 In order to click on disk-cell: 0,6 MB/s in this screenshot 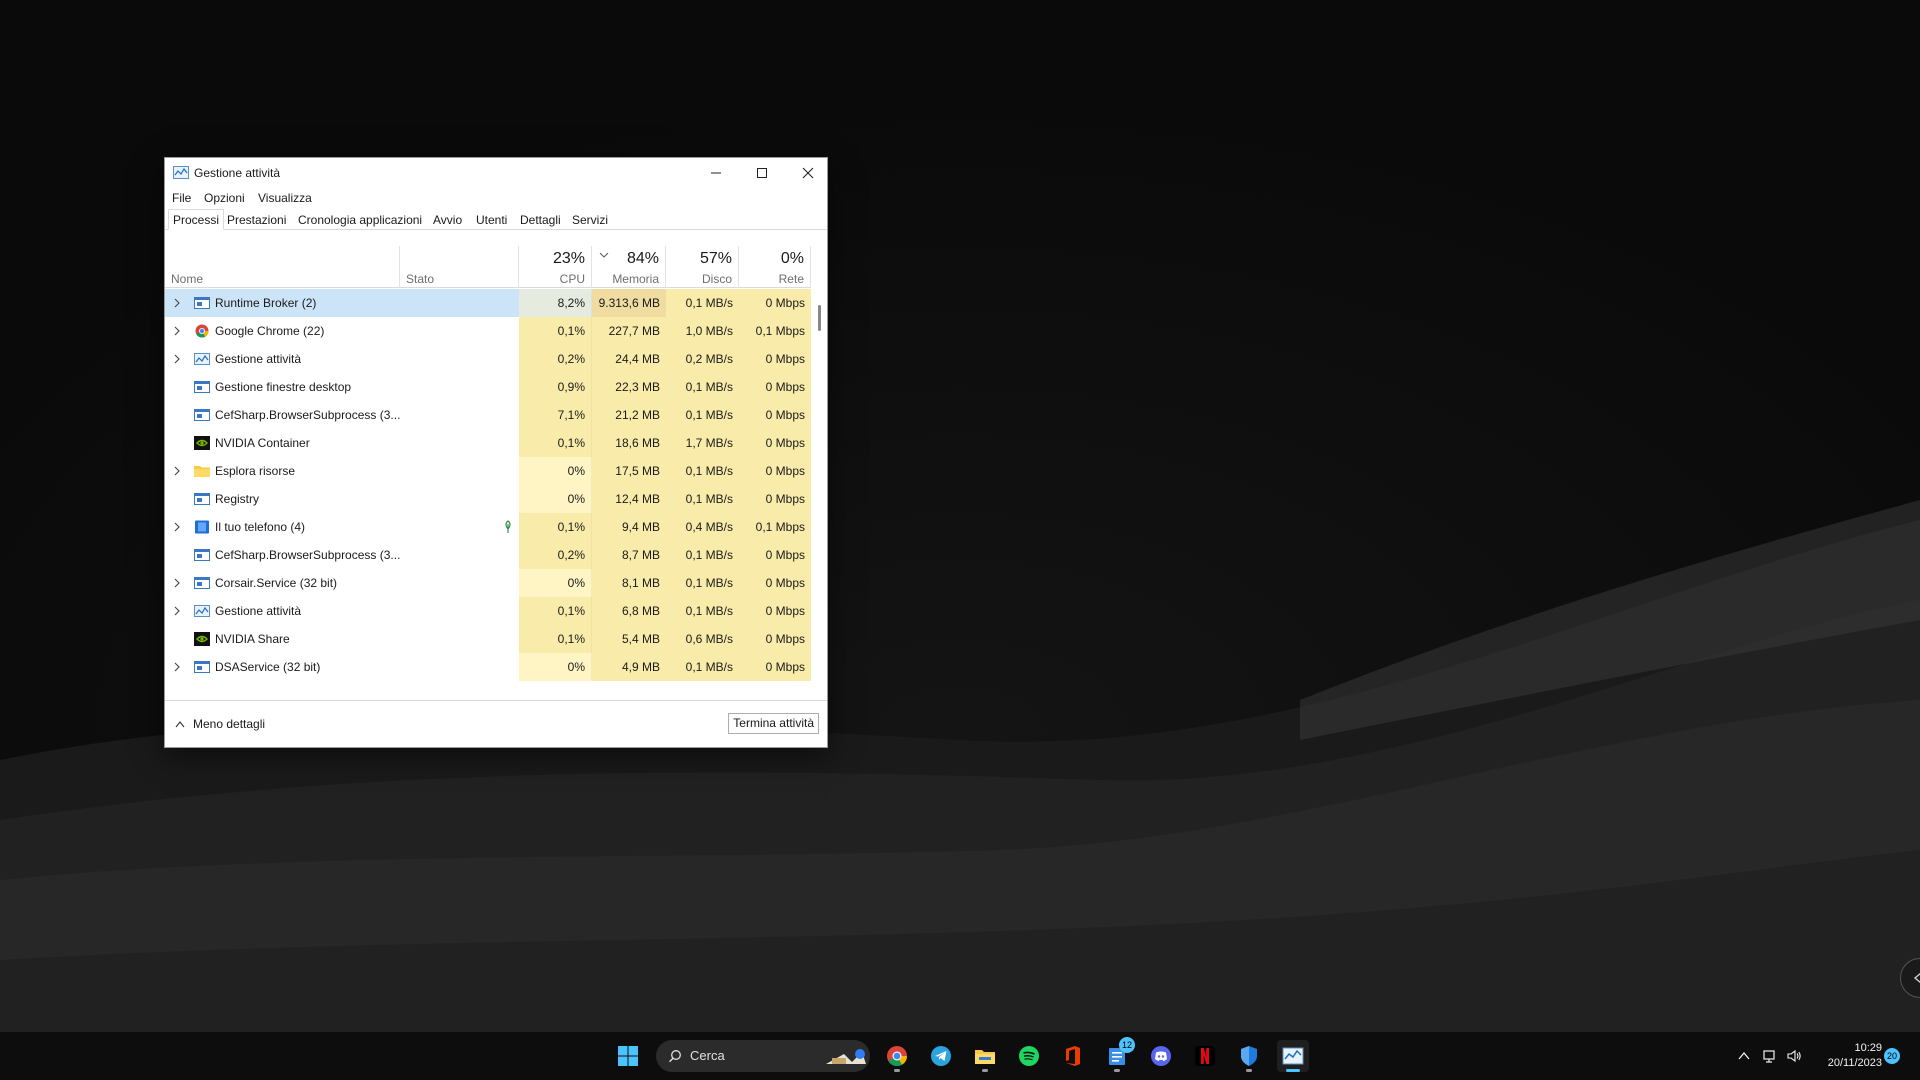, I will do `click(702, 639)`.